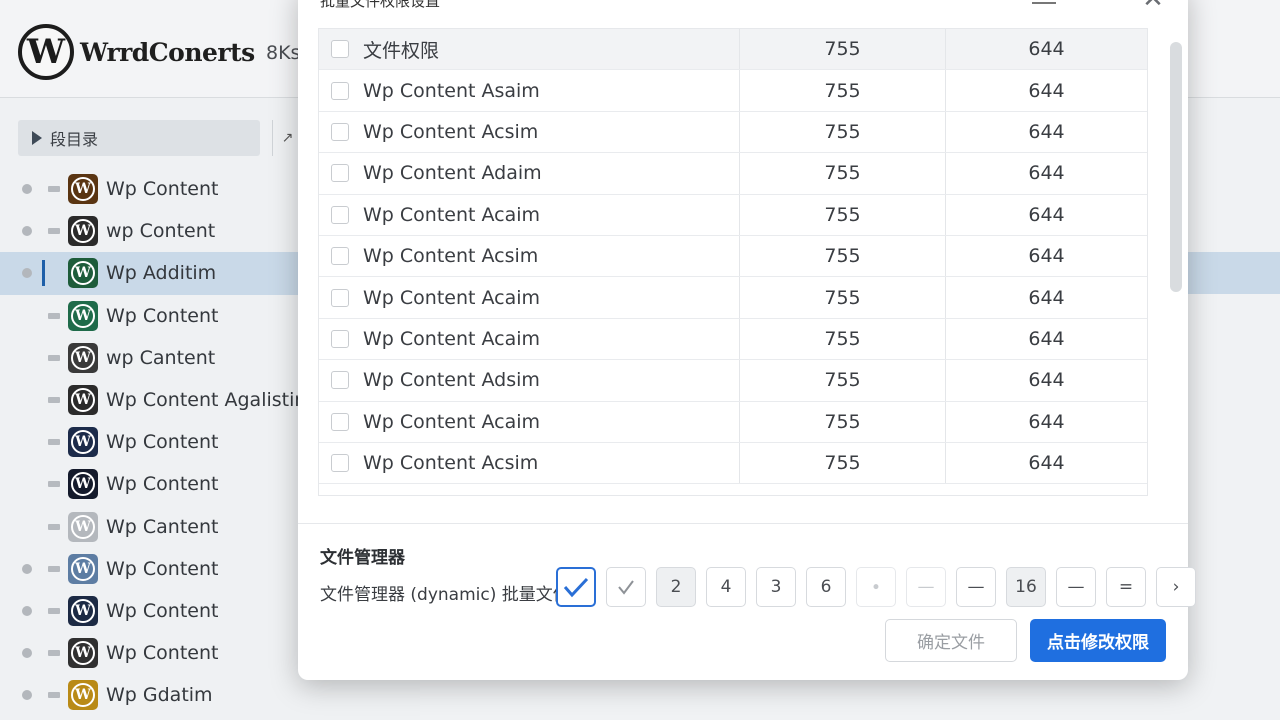 Image resolution: width=1280 pixels, height=720 pixels. What do you see at coordinates (74, 139) in the screenshot?
I see `directory-button-label: 段目录` at bounding box center [74, 139].